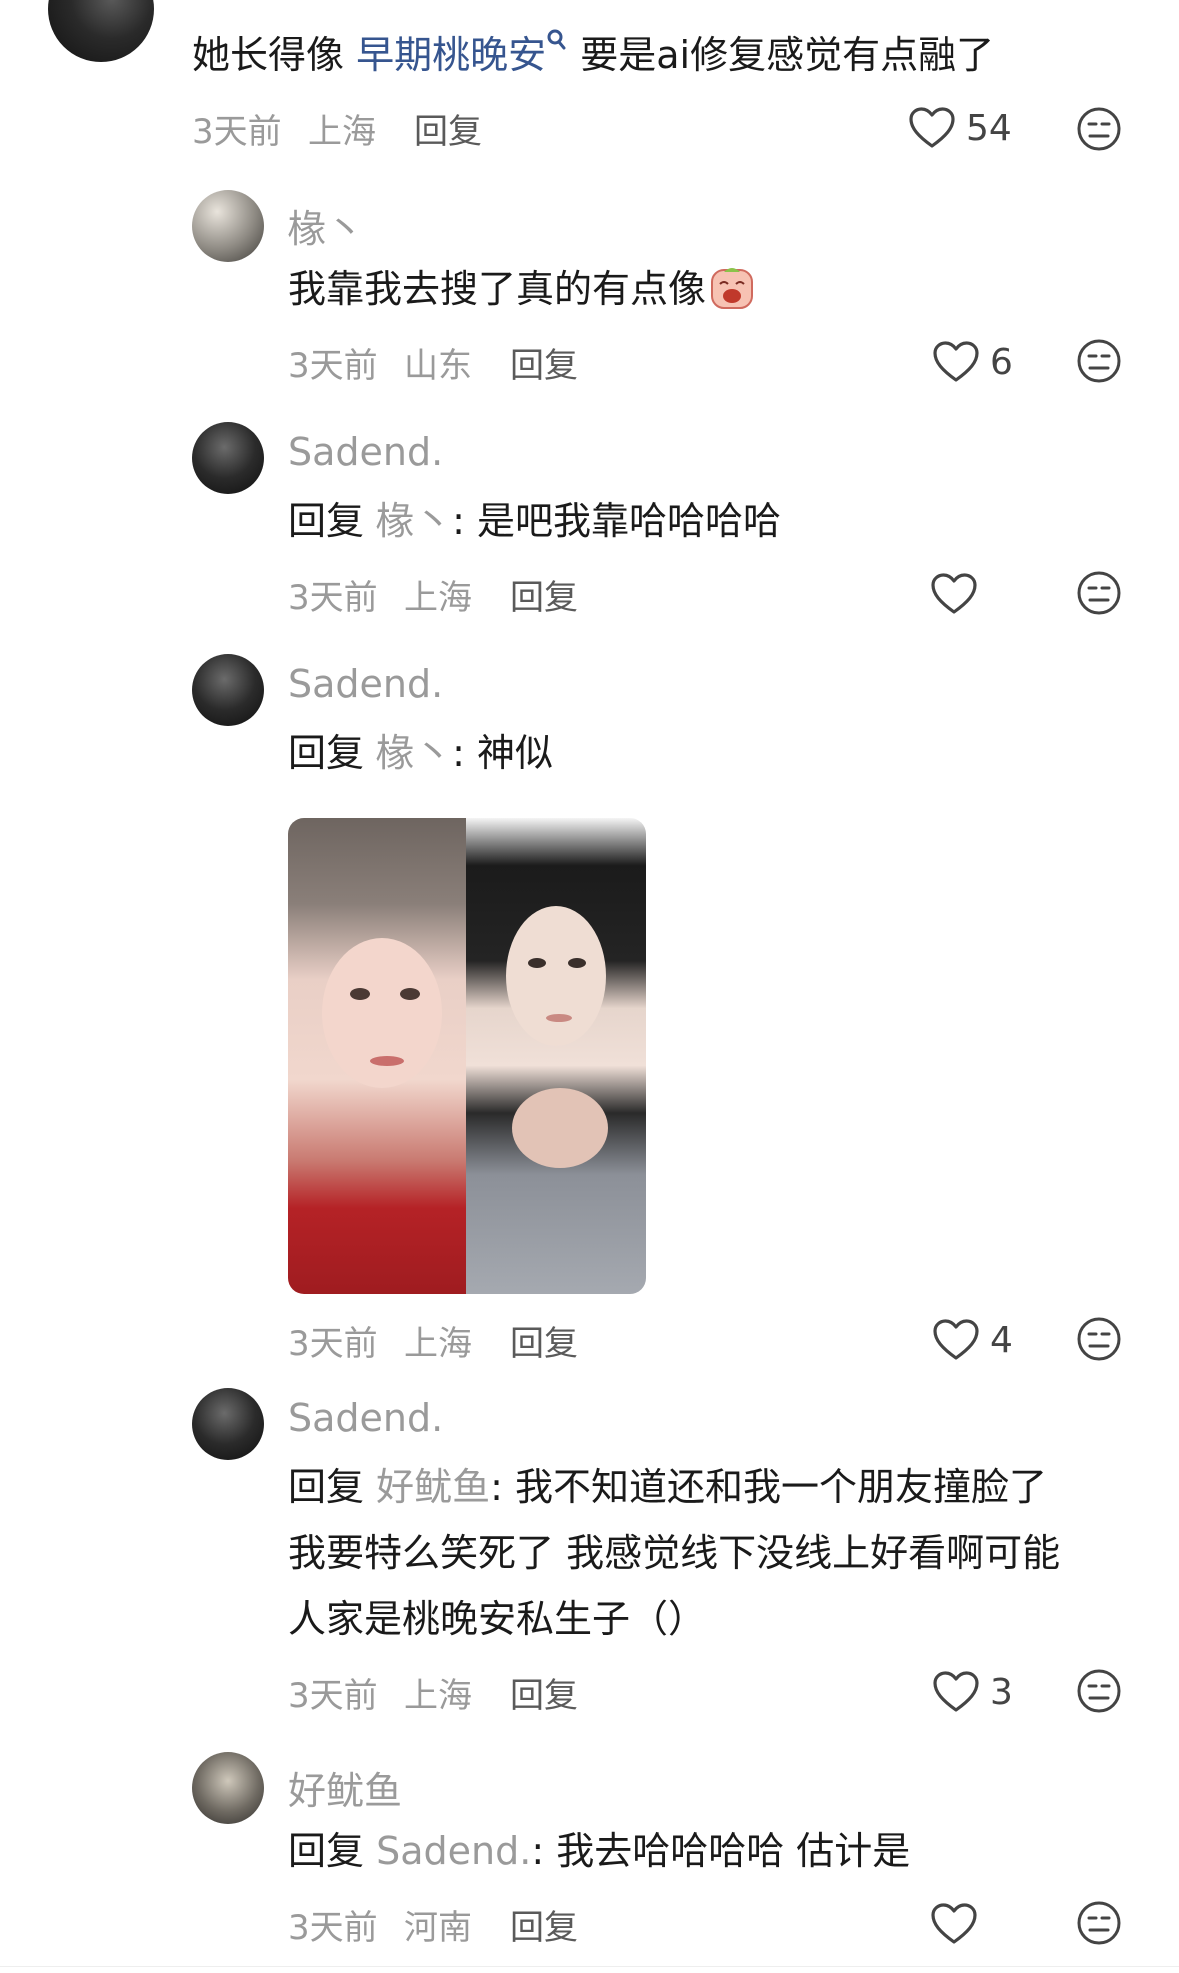  I want to click on comment-text-prefix: 她长得像, so click(268, 55).